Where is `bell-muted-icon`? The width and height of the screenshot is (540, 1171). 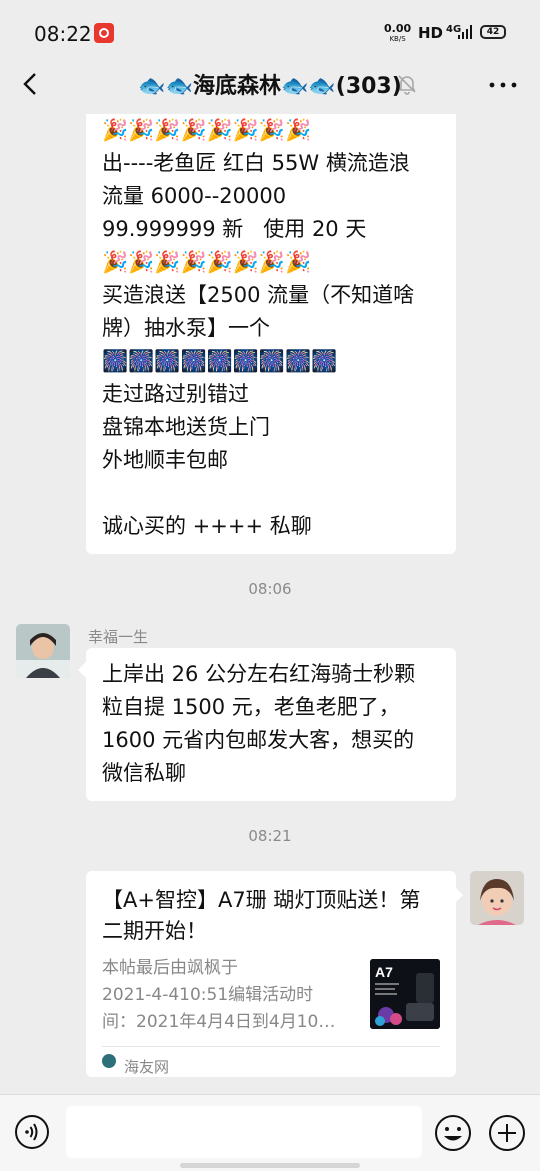 bell-muted-icon is located at coordinates (407, 84).